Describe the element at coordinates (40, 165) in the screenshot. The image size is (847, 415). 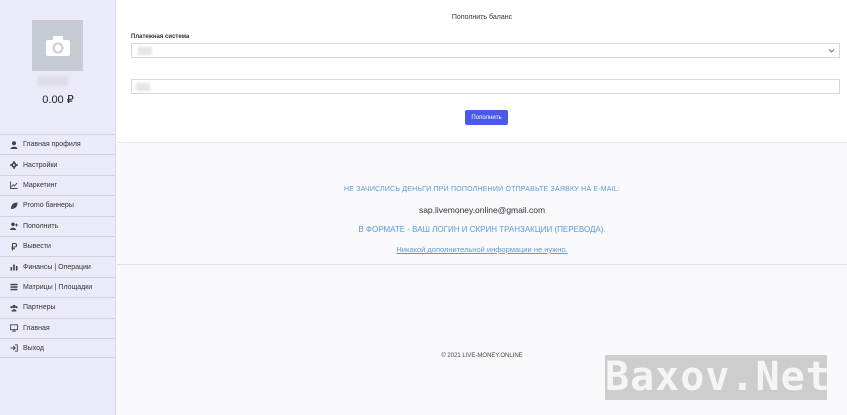
I see `sidebar-item-label: Настройки` at that location.